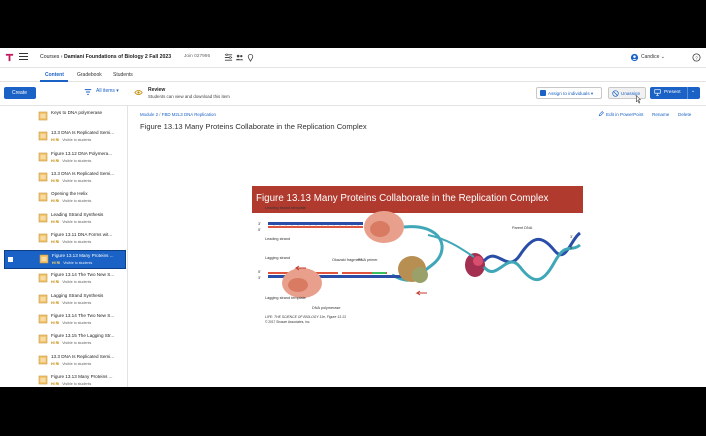  What do you see at coordinates (657, 92) in the screenshot?
I see `present-icon` at bounding box center [657, 92].